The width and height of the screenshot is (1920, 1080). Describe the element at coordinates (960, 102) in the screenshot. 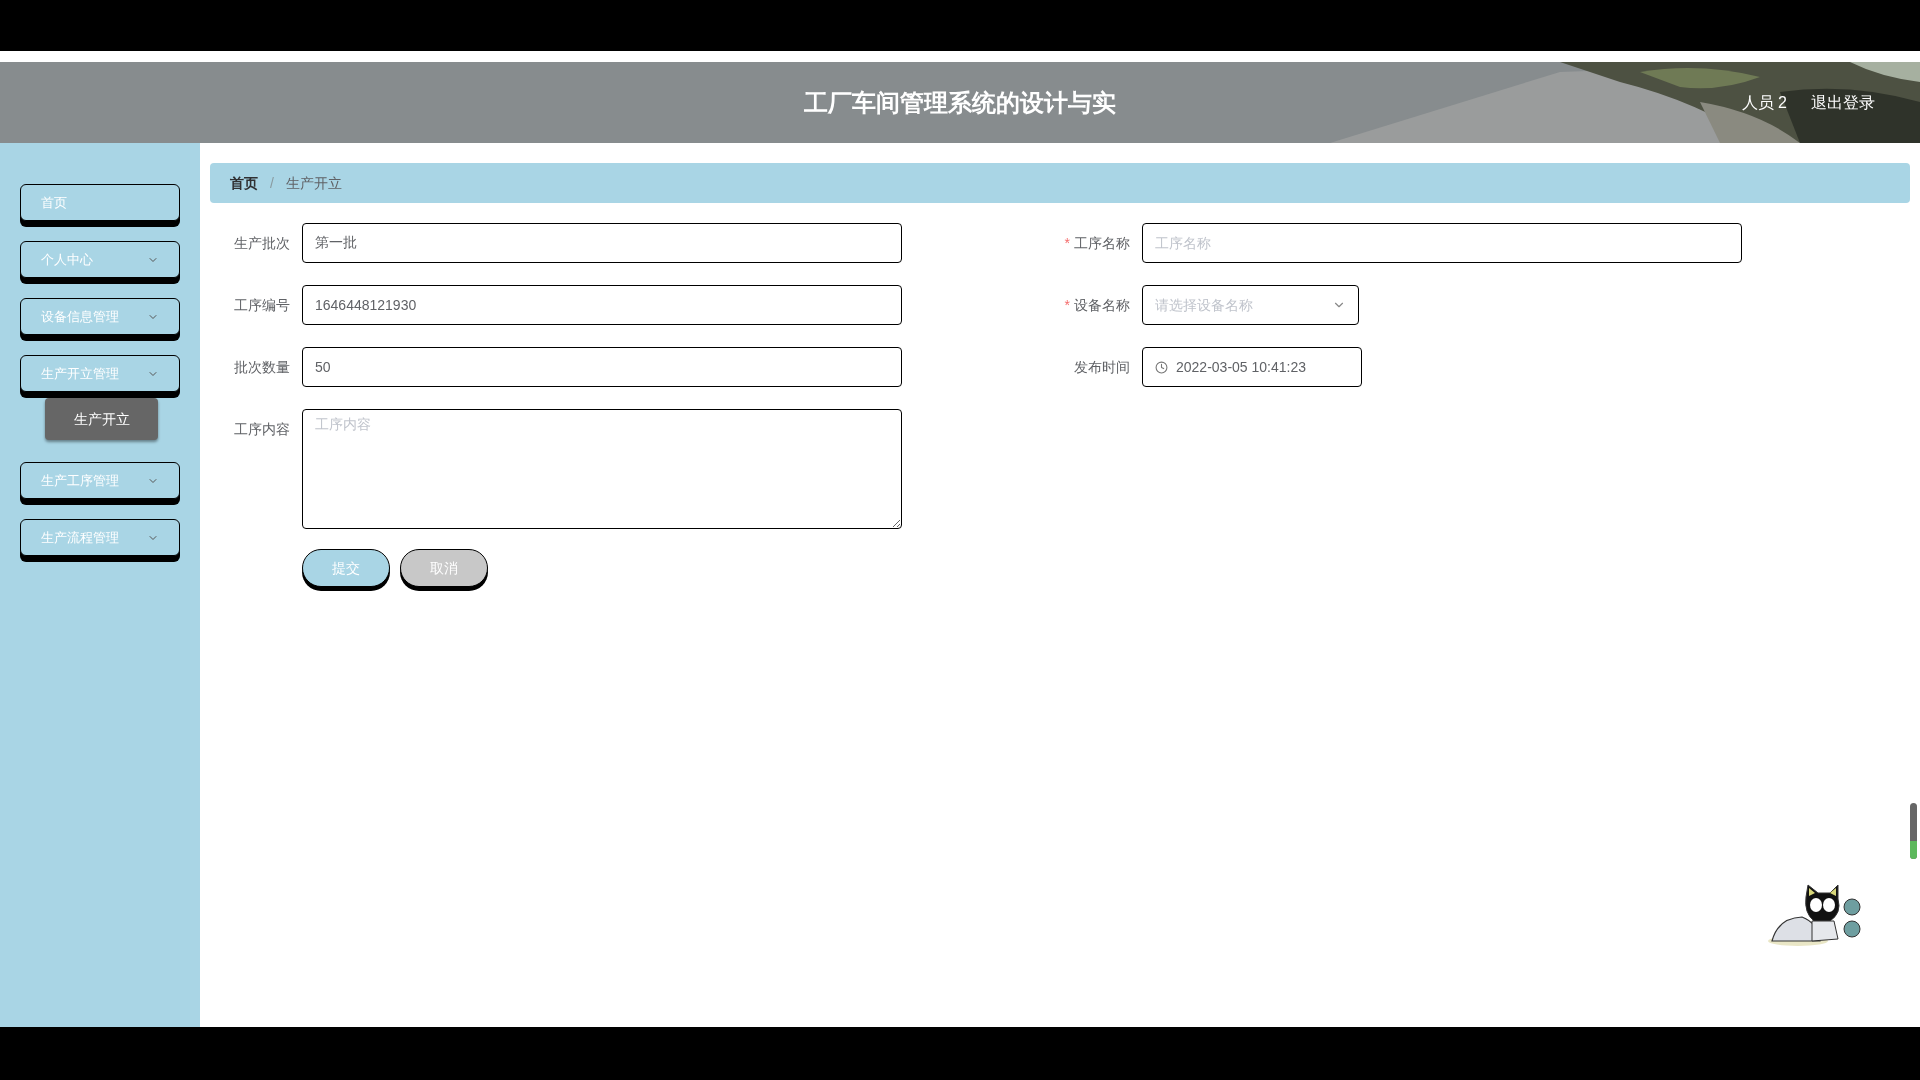

I see `system-title: 工厂车间管理系统的设计与实` at that location.